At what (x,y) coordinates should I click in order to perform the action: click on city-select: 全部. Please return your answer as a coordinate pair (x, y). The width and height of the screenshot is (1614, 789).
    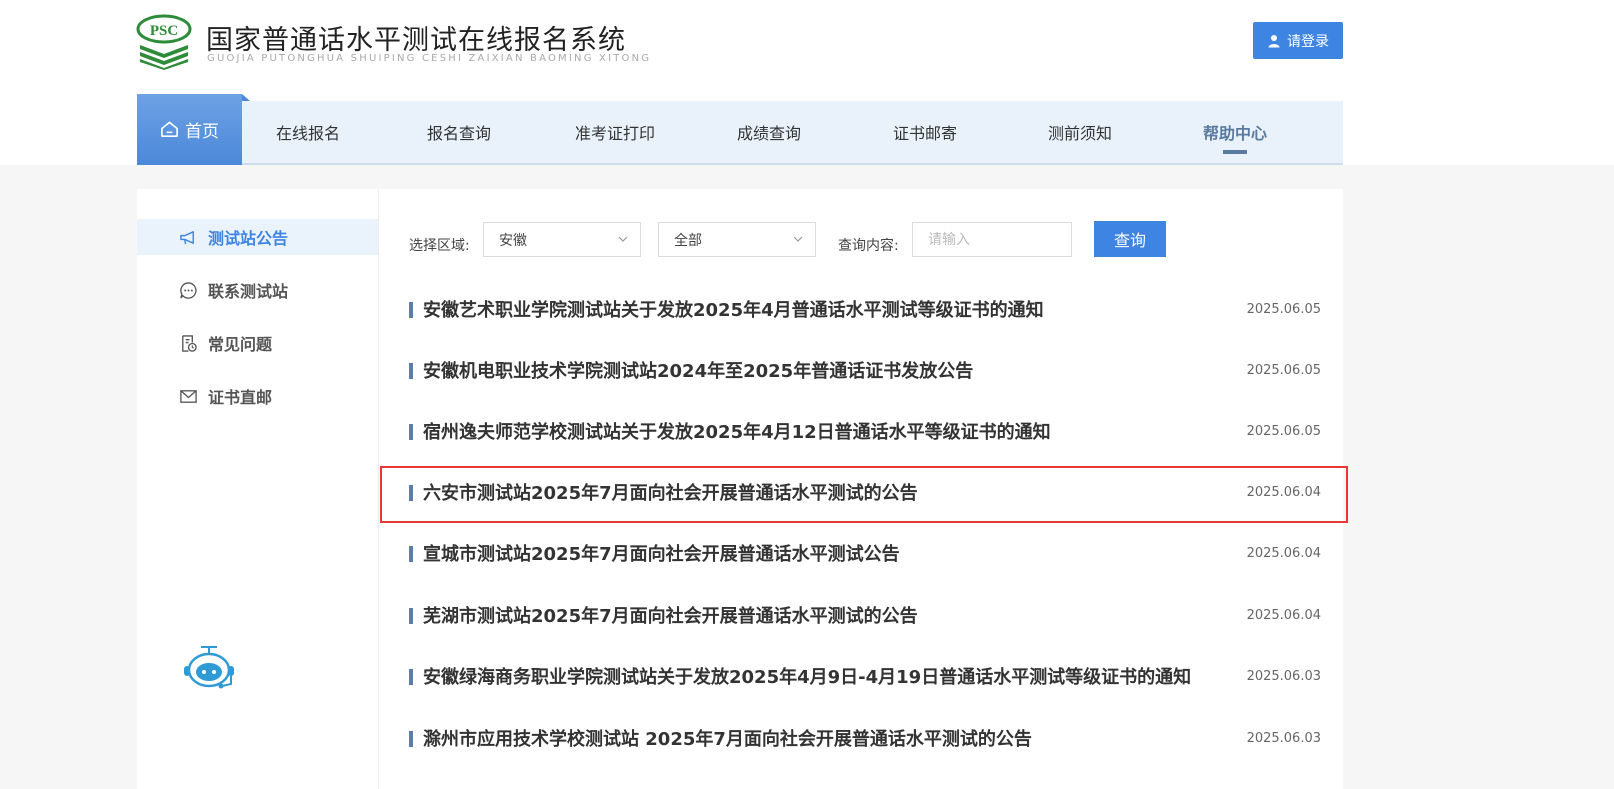
    Looking at the image, I should click on (737, 239).